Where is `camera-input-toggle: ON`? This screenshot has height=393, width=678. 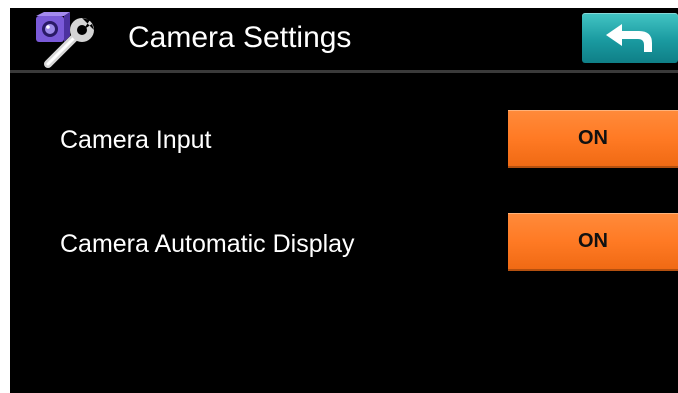
camera-input-toggle: ON is located at coordinates (593, 139).